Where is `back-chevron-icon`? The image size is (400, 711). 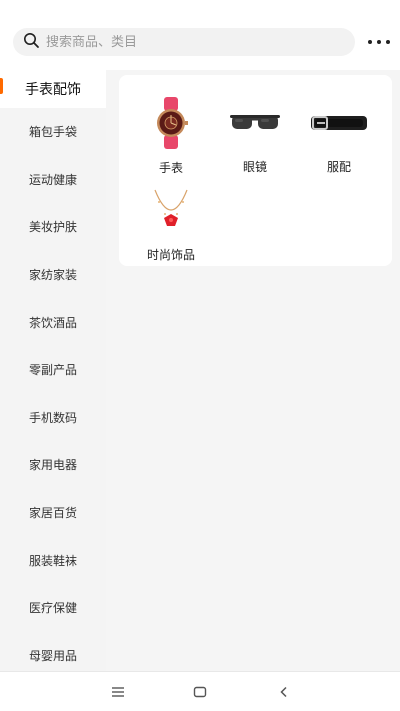
back-chevron-icon is located at coordinates (284, 692).